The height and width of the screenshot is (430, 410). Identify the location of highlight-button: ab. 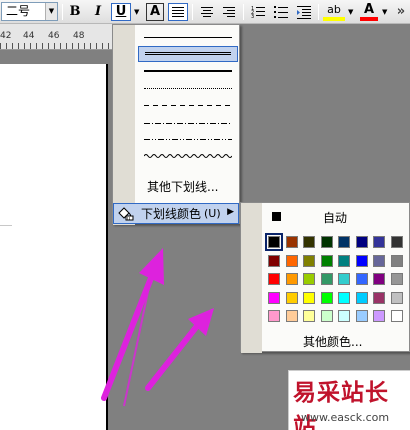
(334, 12).